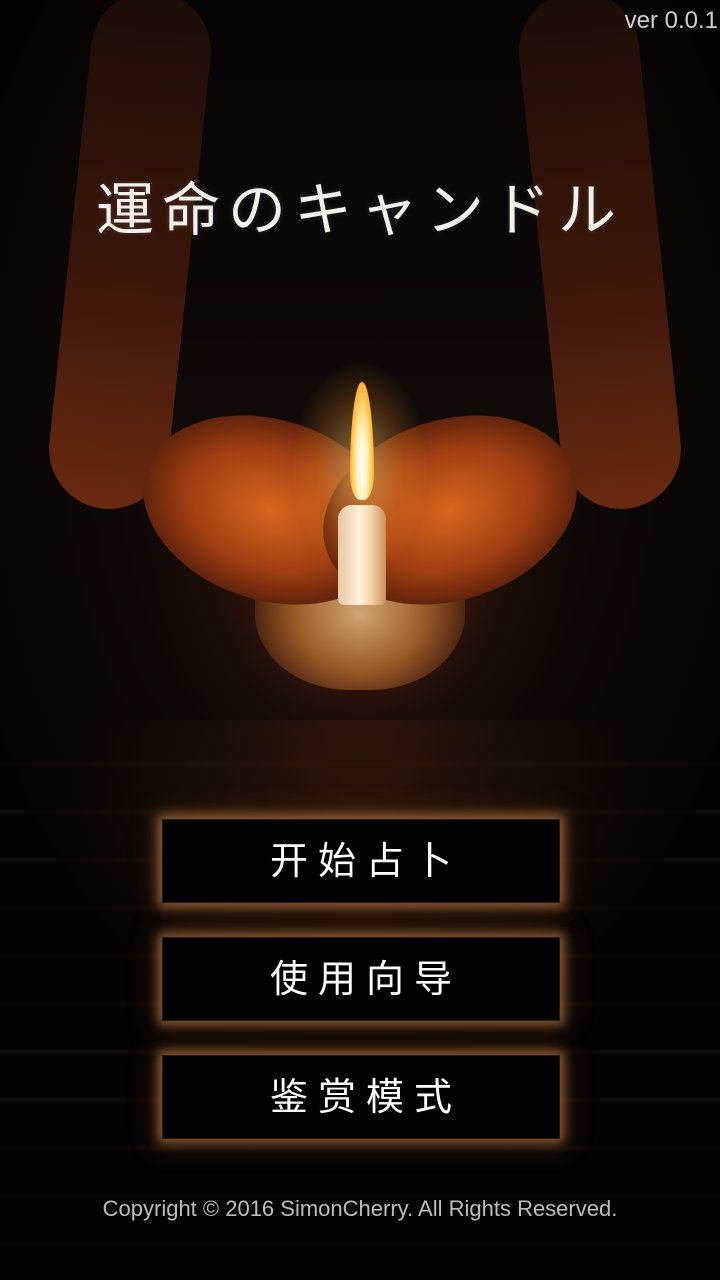 This screenshot has width=720, height=1280. What do you see at coordinates (359, 210) in the screenshot?
I see `app-title: 運命のキャンドル` at bounding box center [359, 210].